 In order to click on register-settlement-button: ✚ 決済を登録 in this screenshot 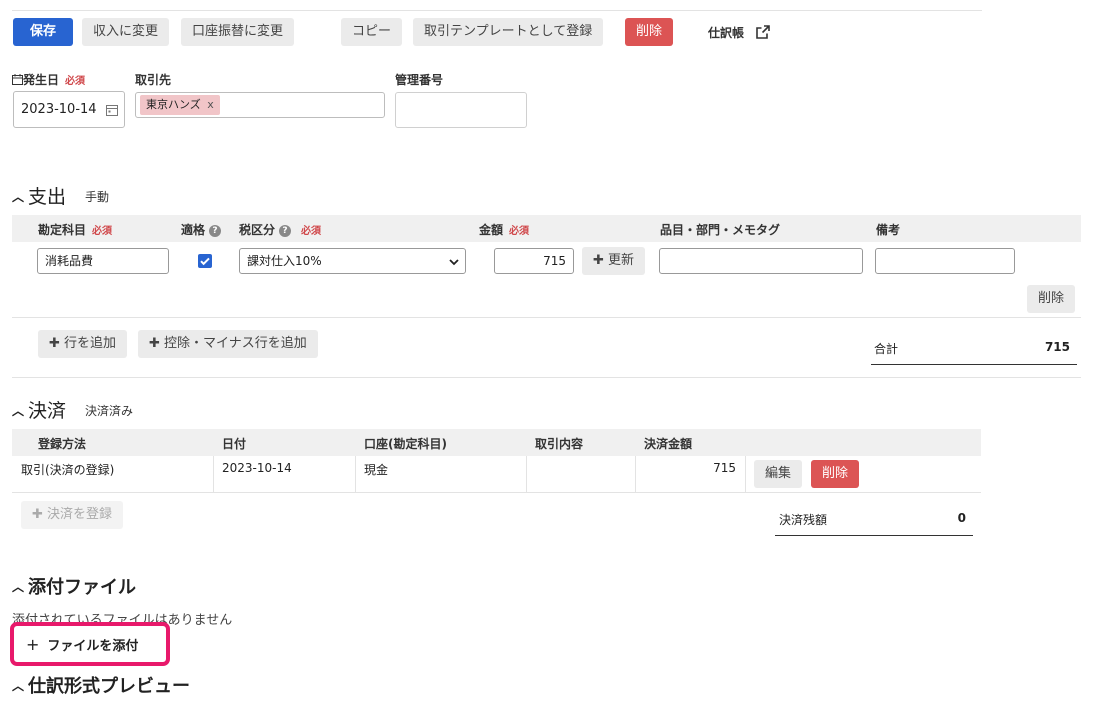, I will do `click(72, 515)`.